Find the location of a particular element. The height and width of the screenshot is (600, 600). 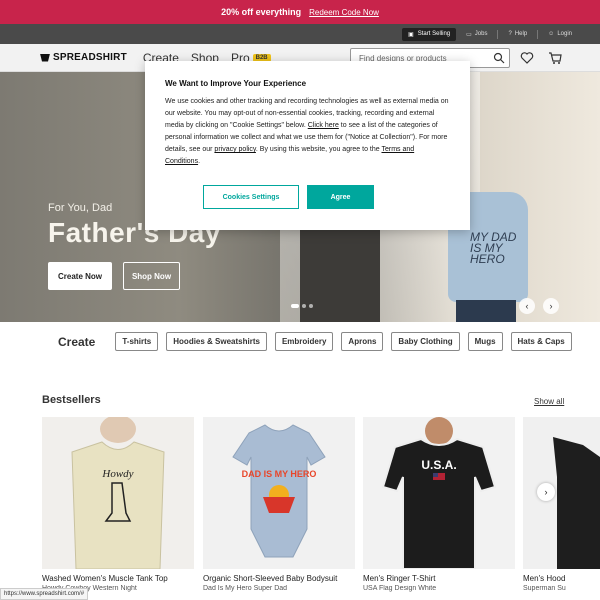

dialog-buttons: Cookies Settings Agree is located at coordinates (288, 197).